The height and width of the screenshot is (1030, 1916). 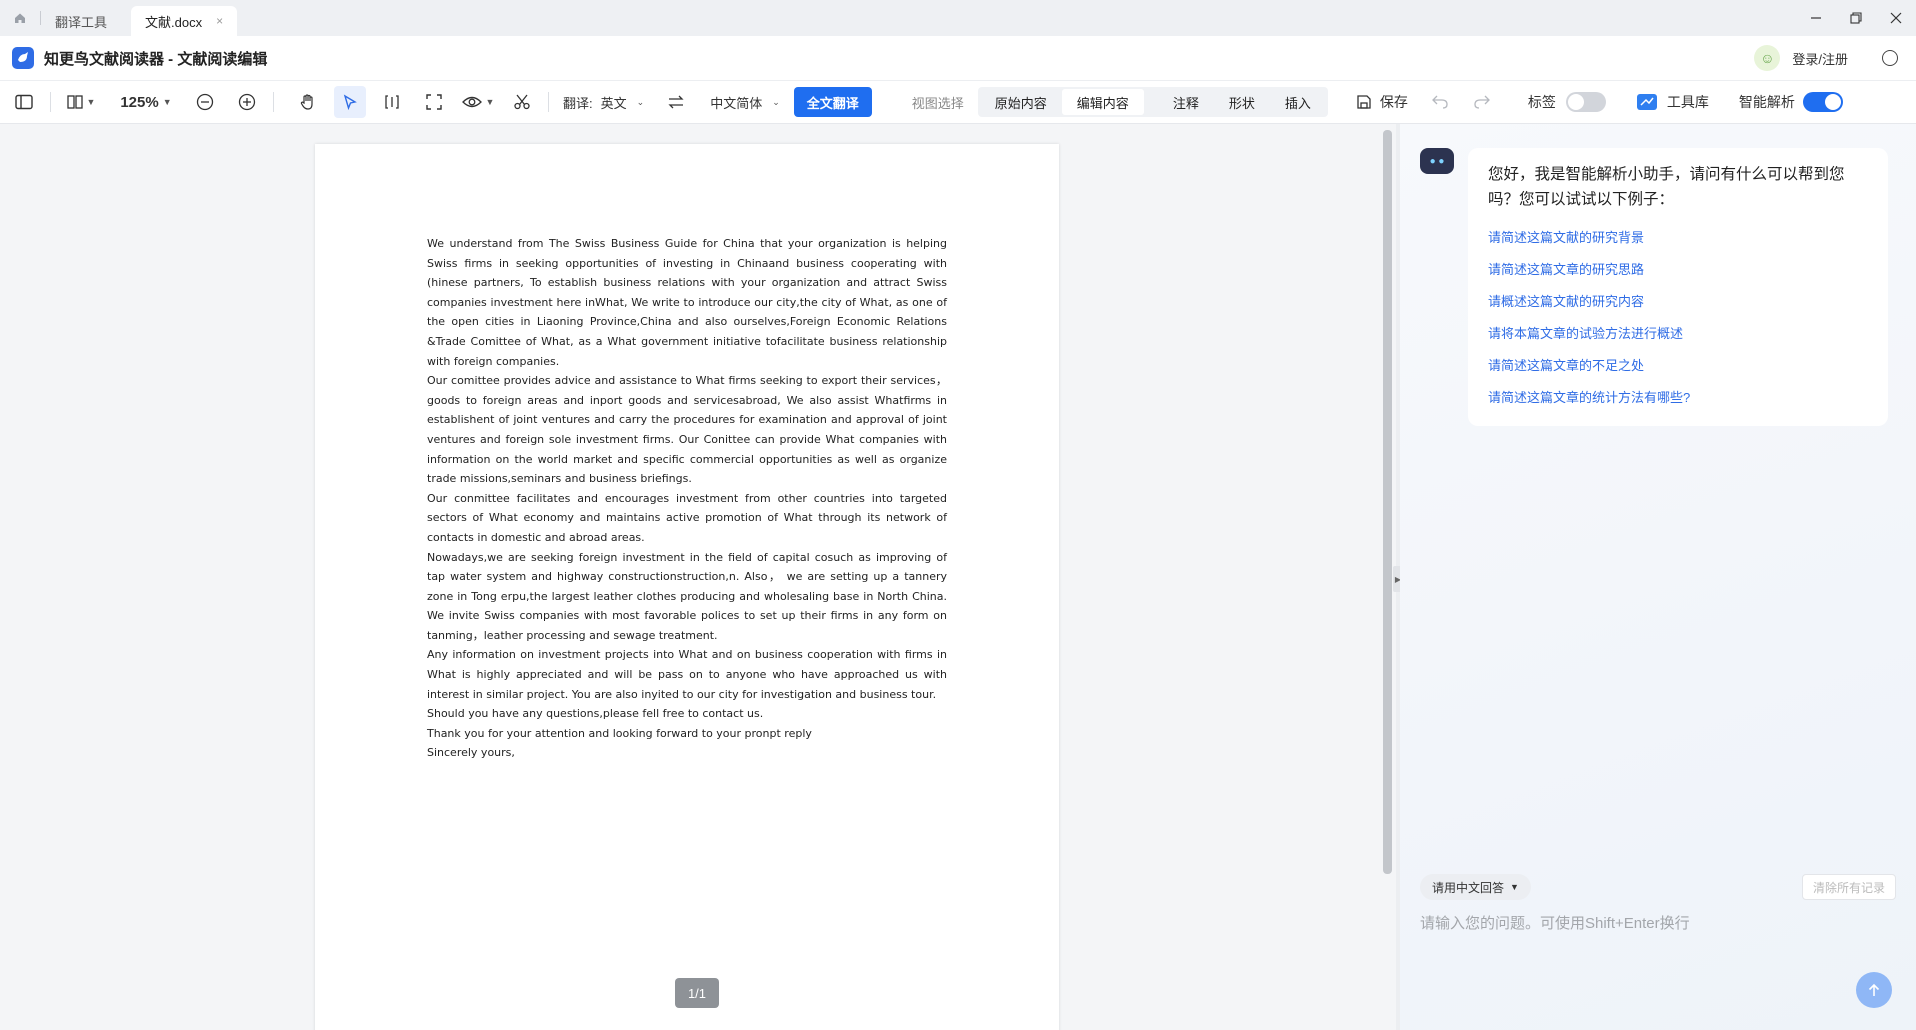 I want to click on full-translate-button: 全文翻译, so click(x=832, y=102).